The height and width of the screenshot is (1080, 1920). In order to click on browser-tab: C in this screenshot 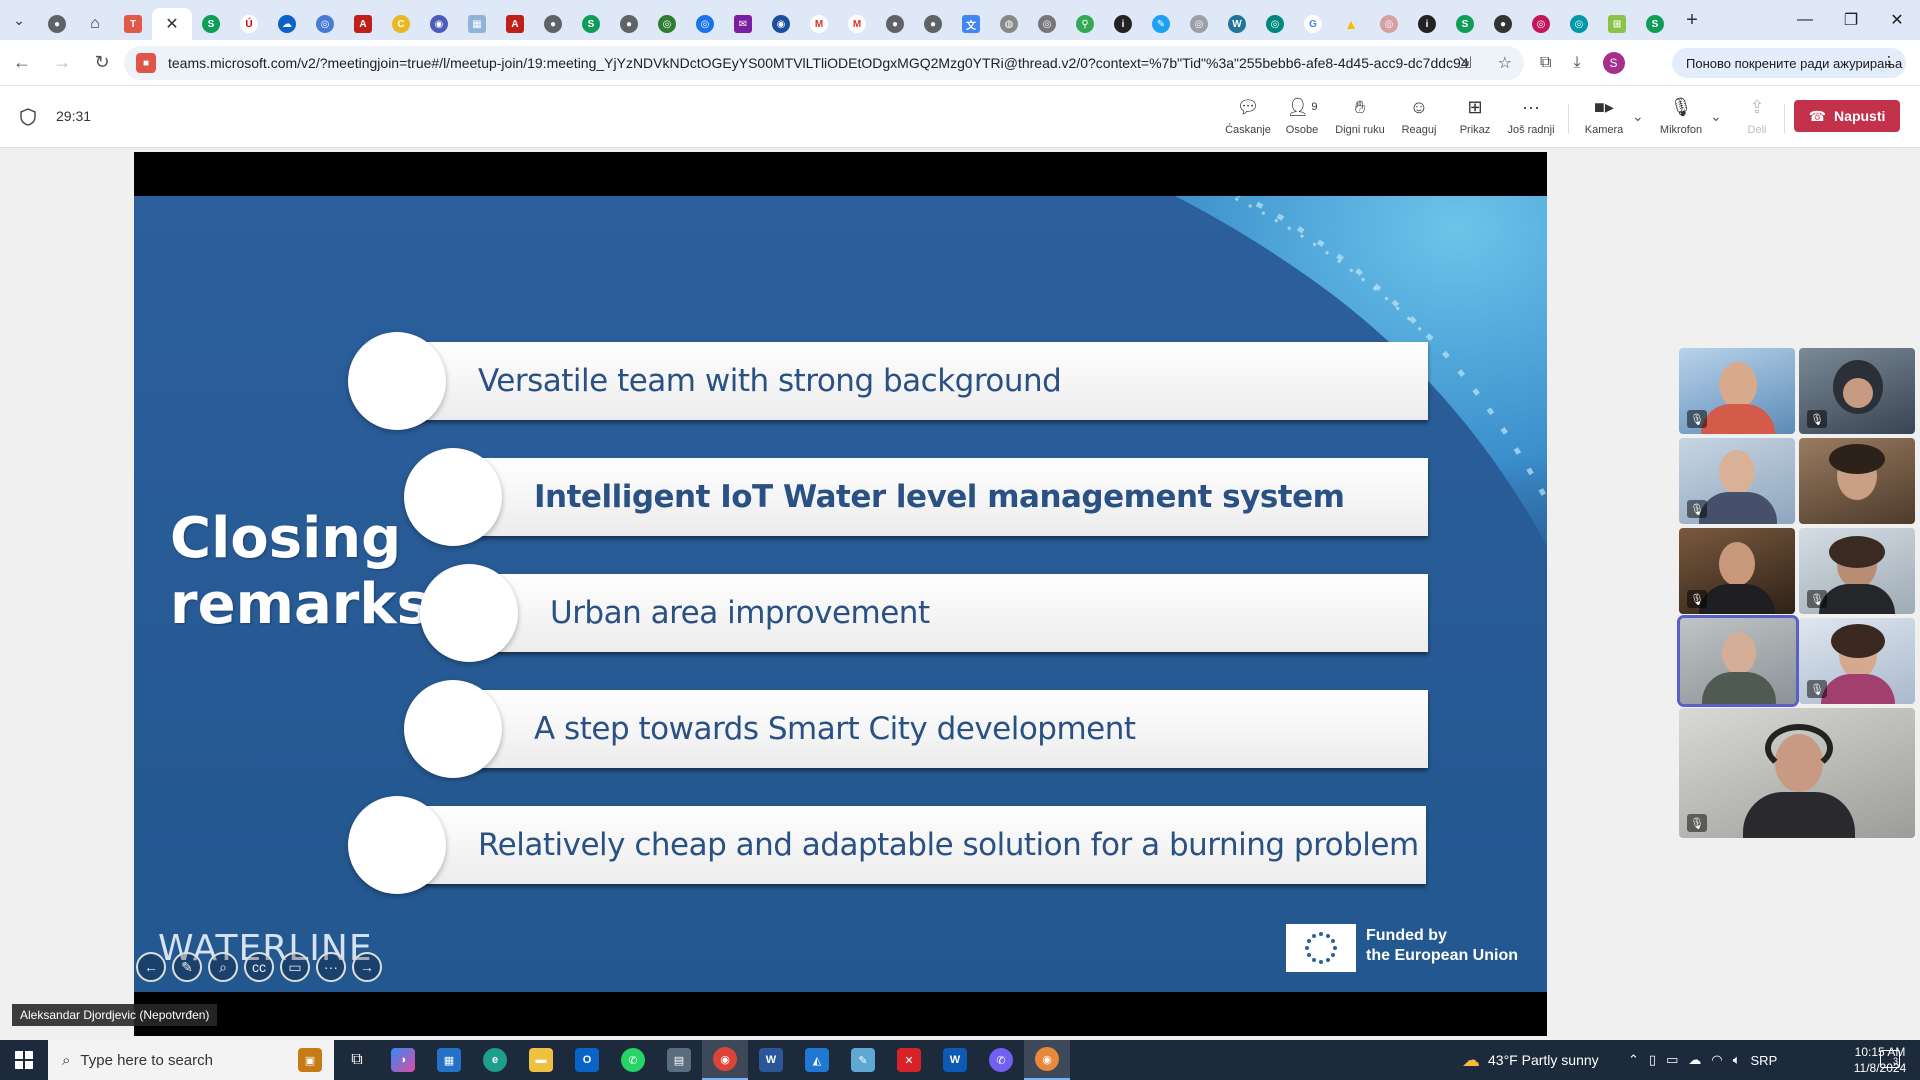, I will do `click(401, 24)`.